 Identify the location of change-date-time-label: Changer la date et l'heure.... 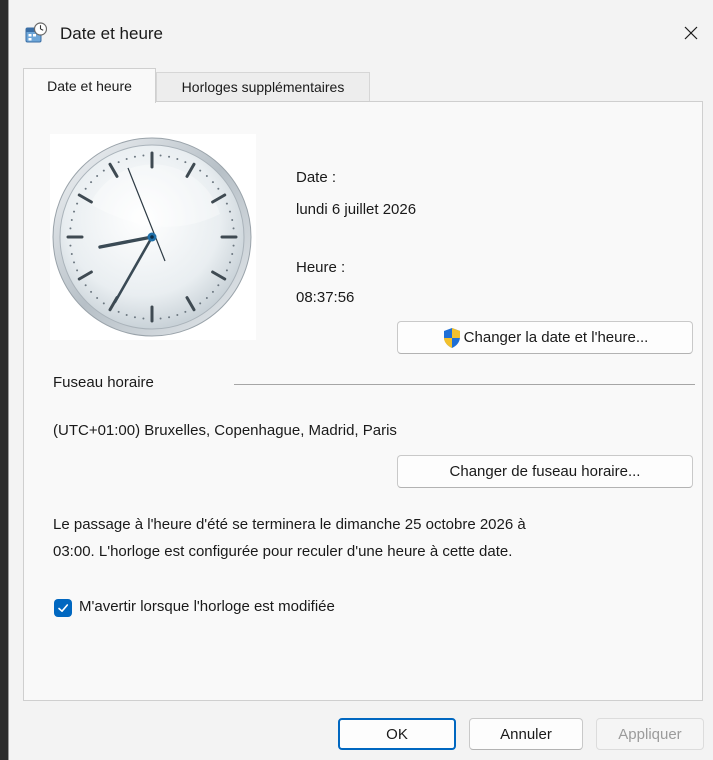
(556, 337).